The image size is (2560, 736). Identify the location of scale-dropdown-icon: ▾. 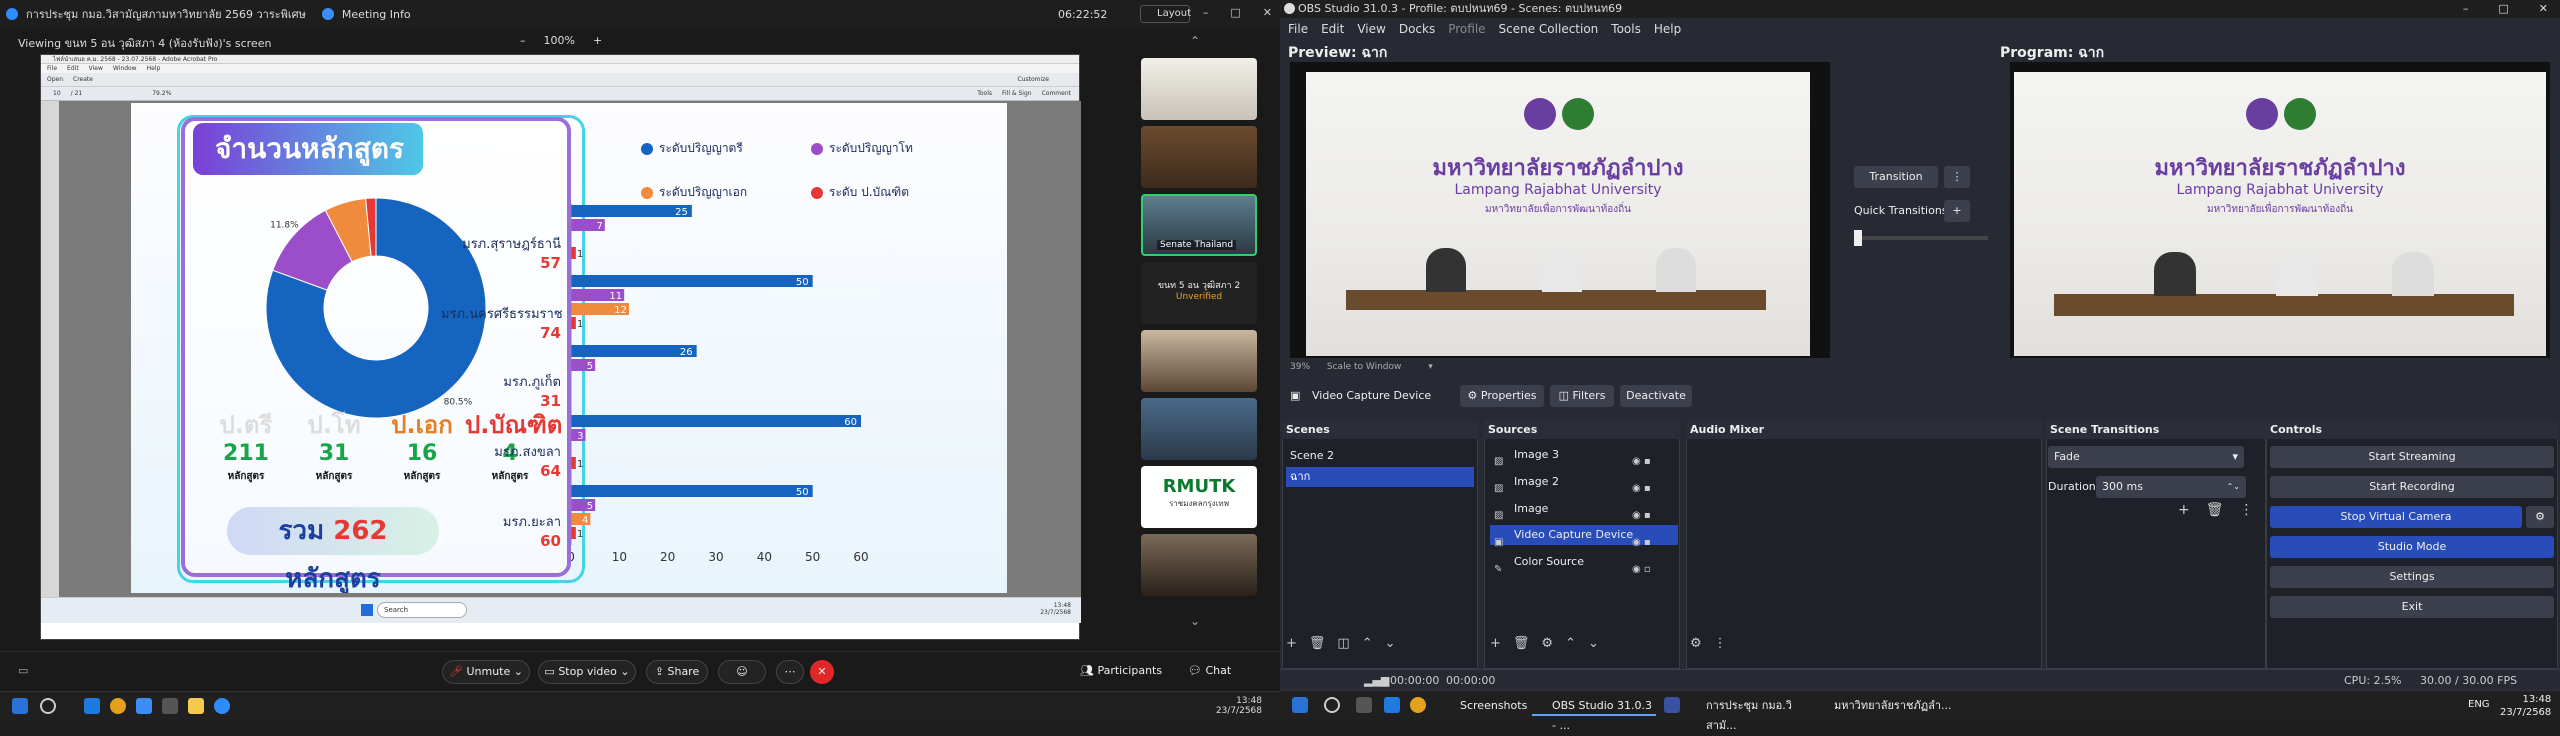
(1430, 367).